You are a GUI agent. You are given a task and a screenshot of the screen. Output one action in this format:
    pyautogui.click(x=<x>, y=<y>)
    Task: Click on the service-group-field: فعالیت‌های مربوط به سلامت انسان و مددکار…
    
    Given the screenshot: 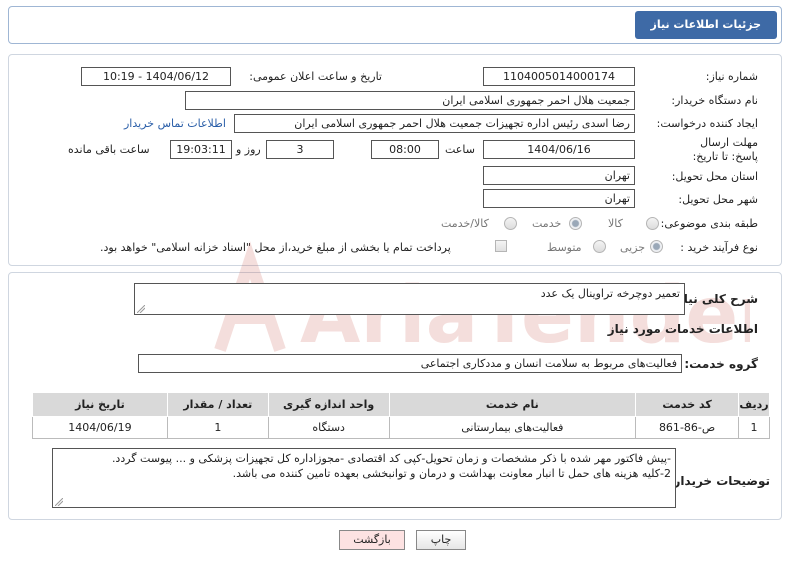 What is the action you would take?
    pyautogui.click(x=410, y=363)
    